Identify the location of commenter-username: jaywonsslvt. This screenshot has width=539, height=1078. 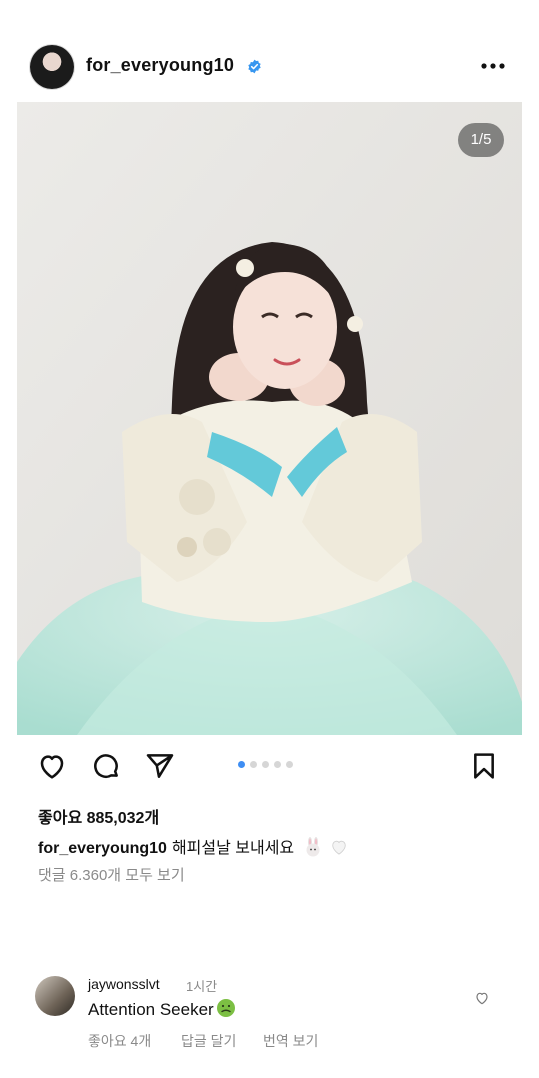
(124, 984).